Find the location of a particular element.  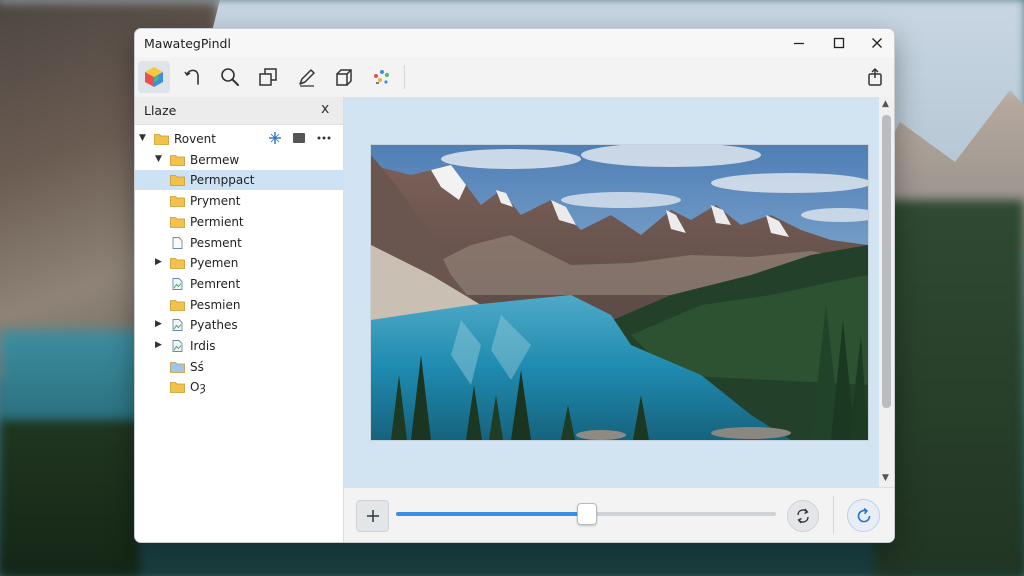

reset-view-button is located at coordinates (863, 515).